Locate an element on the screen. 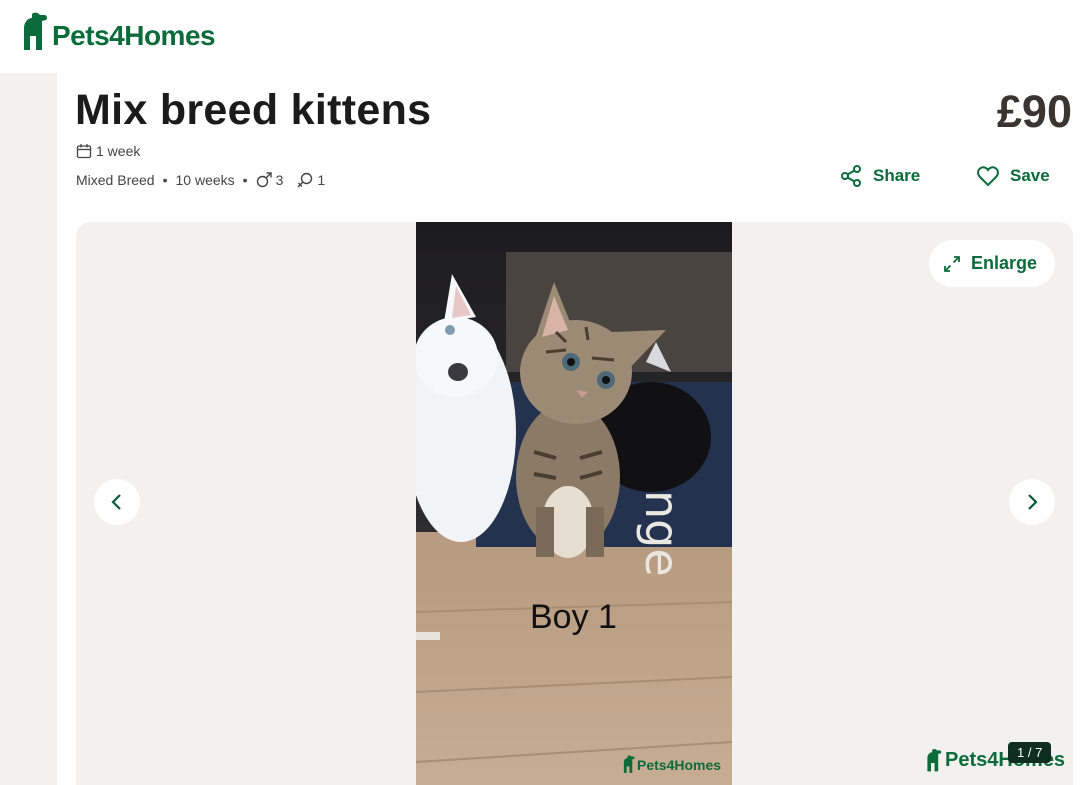 The image size is (1080, 785). listing-price: £90 is located at coordinates (1034, 111).